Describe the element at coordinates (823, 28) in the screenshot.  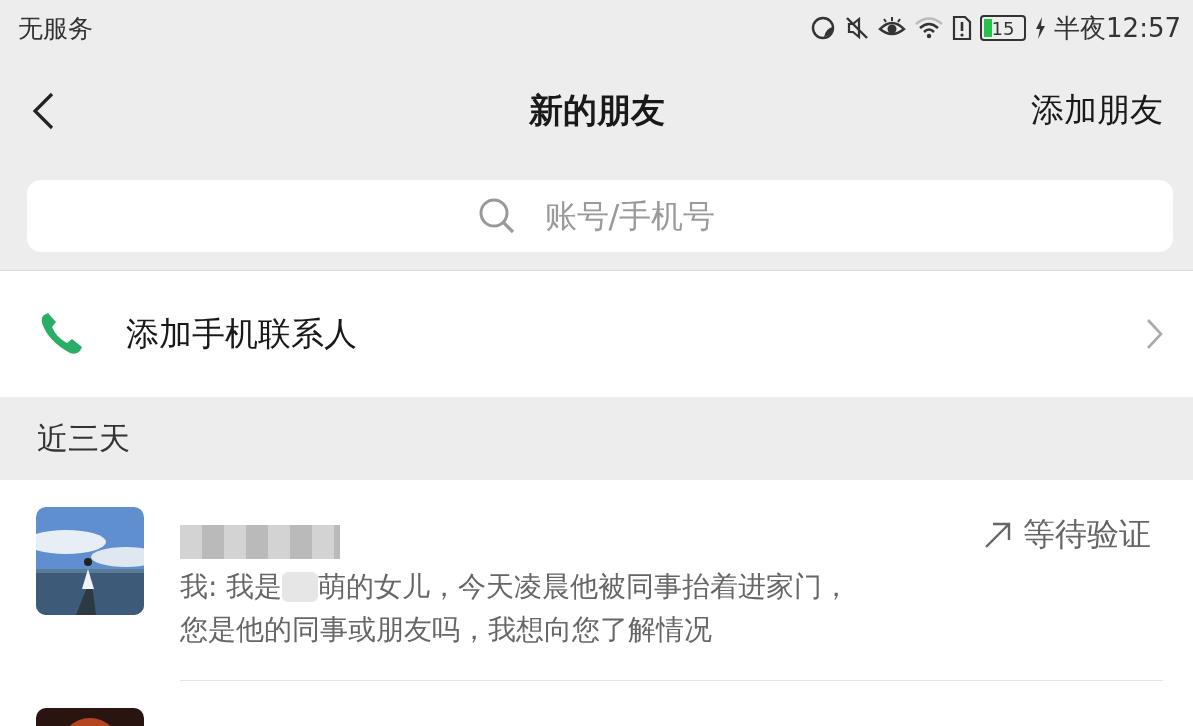
I see `data-saver-icon` at that location.